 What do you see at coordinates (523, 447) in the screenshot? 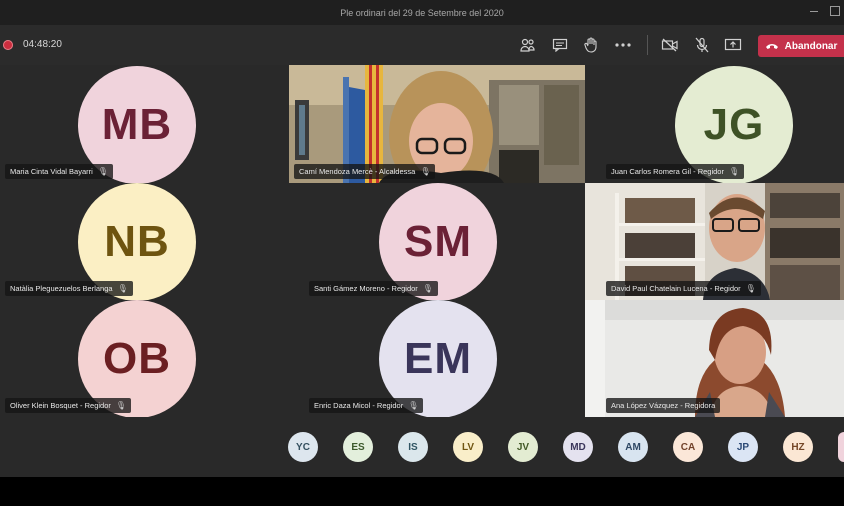
I see `participant-avatar: JV` at bounding box center [523, 447].